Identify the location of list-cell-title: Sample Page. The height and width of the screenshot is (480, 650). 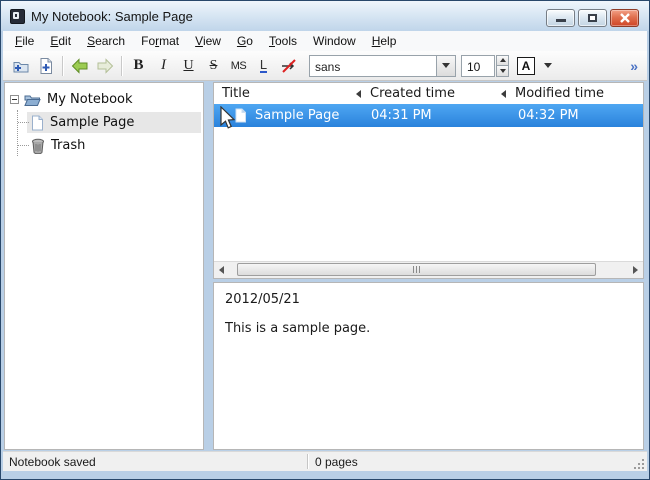
(297, 115).